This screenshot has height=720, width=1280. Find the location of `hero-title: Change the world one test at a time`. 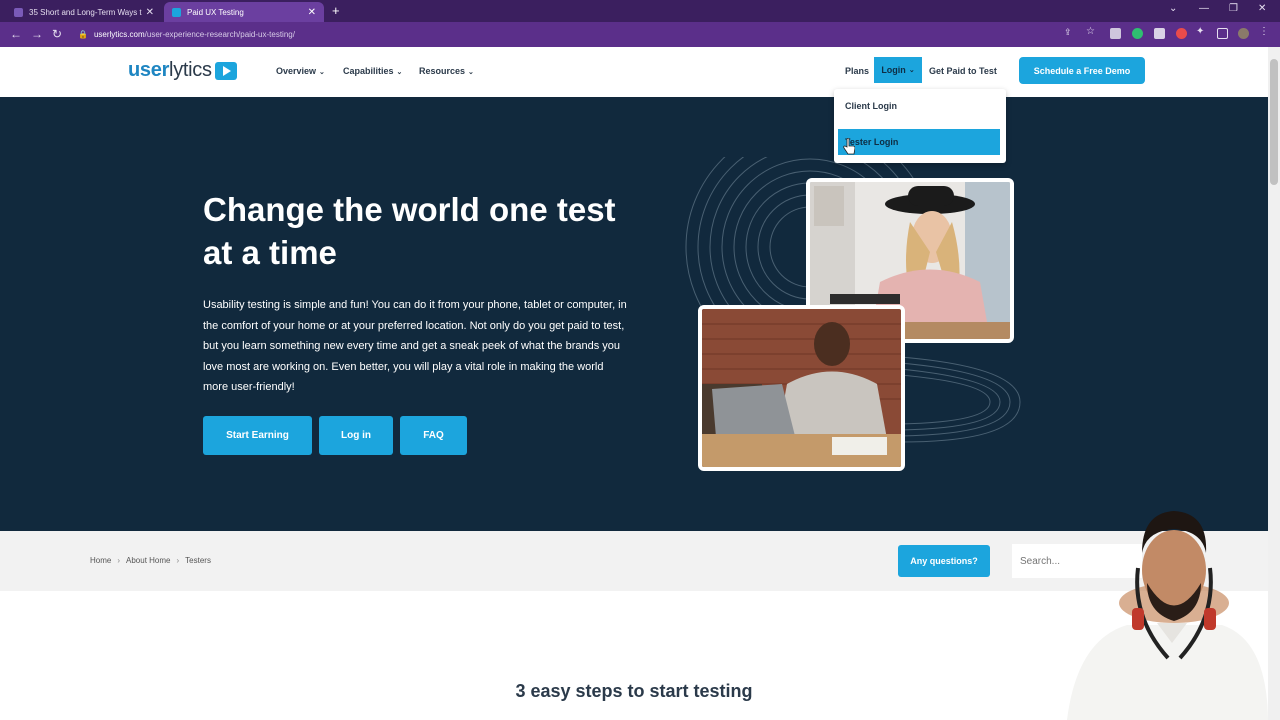

hero-title: Change the world one test at a time is located at coordinates (409, 231).